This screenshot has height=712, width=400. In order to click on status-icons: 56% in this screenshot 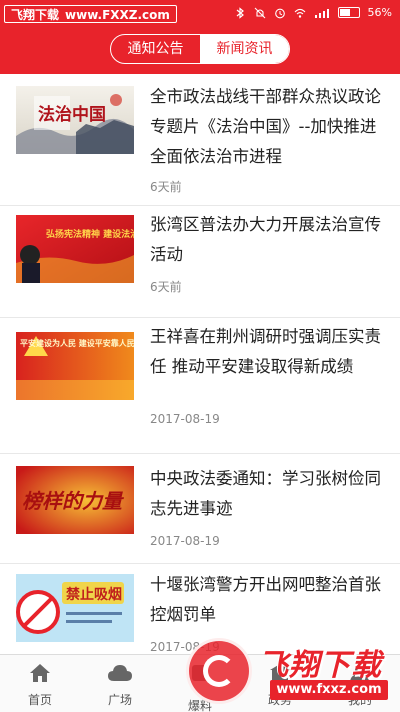, I will do `click(313, 12)`.